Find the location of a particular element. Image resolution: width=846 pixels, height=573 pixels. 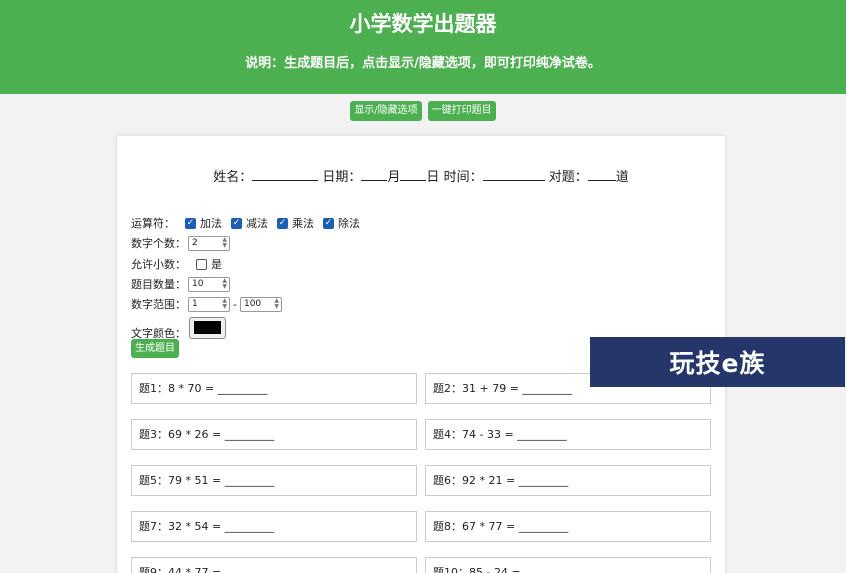

checkbox-subtraction: ✓ is located at coordinates (236, 223).